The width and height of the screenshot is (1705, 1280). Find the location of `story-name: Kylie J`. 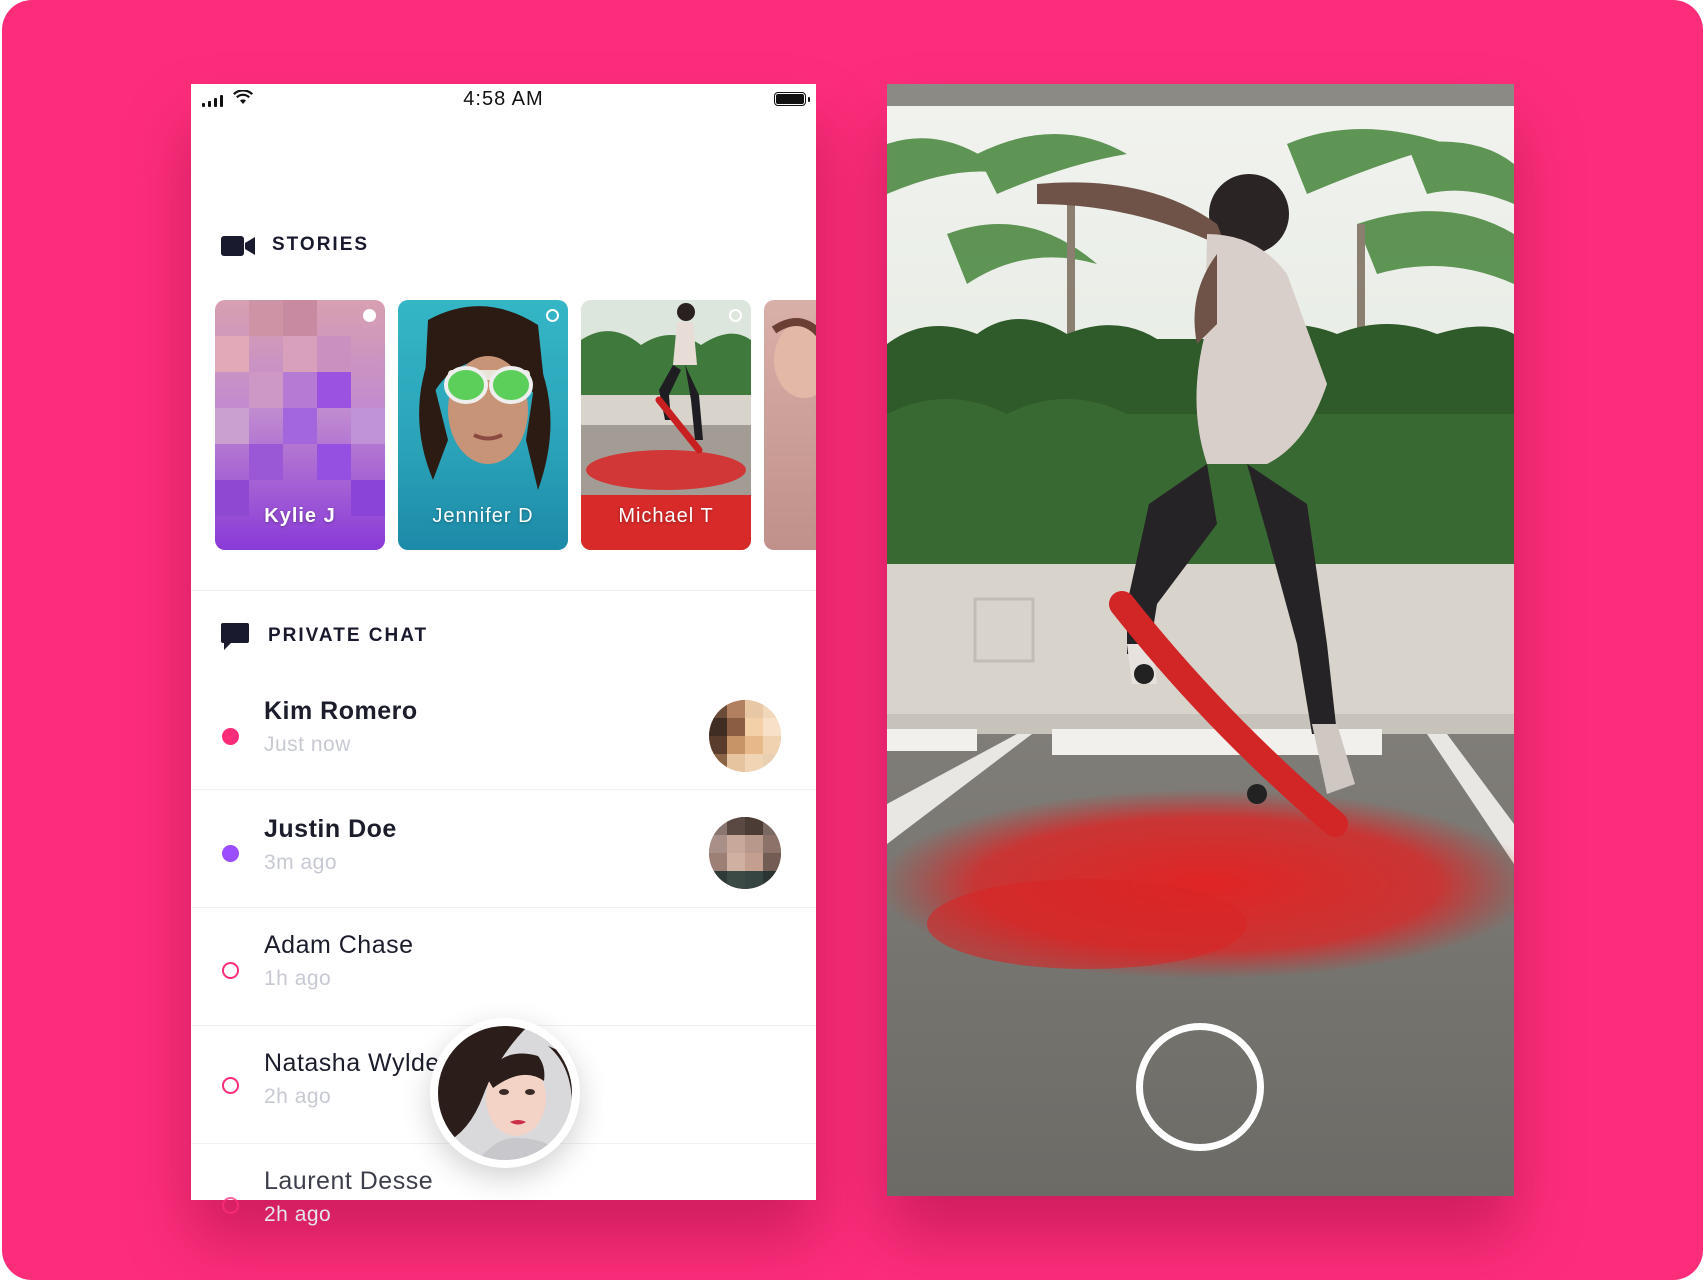

story-name: Kylie J is located at coordinates (300, 516).